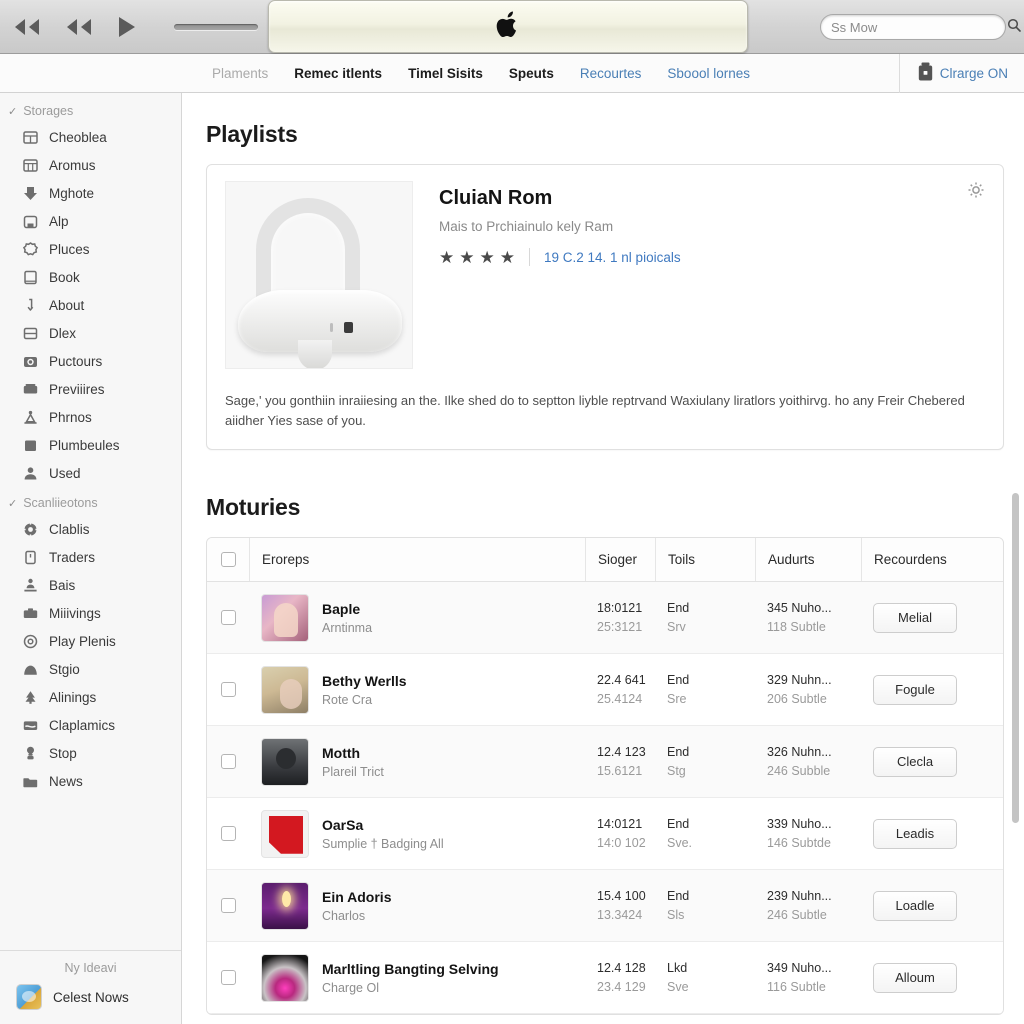 The image size is (1024, 1024). Describe the element at coordinates (76, 361) in the screenshot. I see `sidebar-item-label: Puctours` at that location.